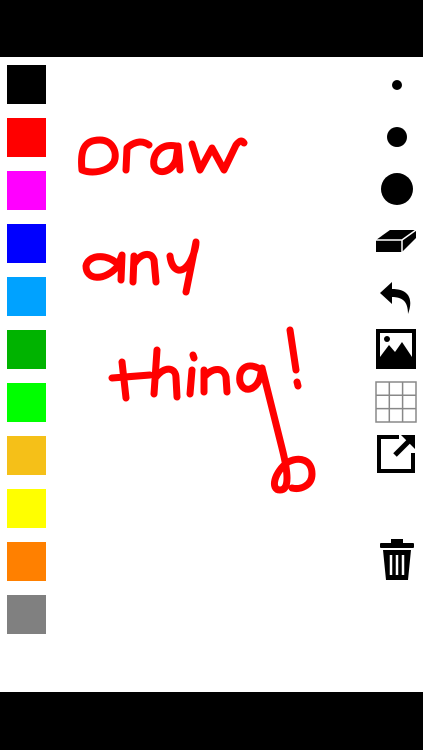 This screenshot has width=423, height=750. I want to click on color-swatch-orange, so click(26, 561).